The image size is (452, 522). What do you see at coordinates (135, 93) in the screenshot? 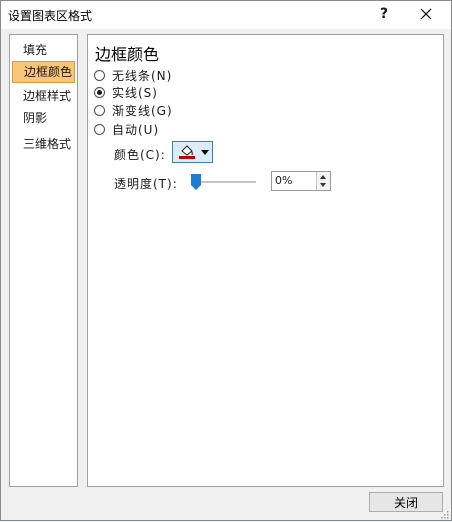
I see `radio-label: 实线(S)` at bounding box center [135, 93].